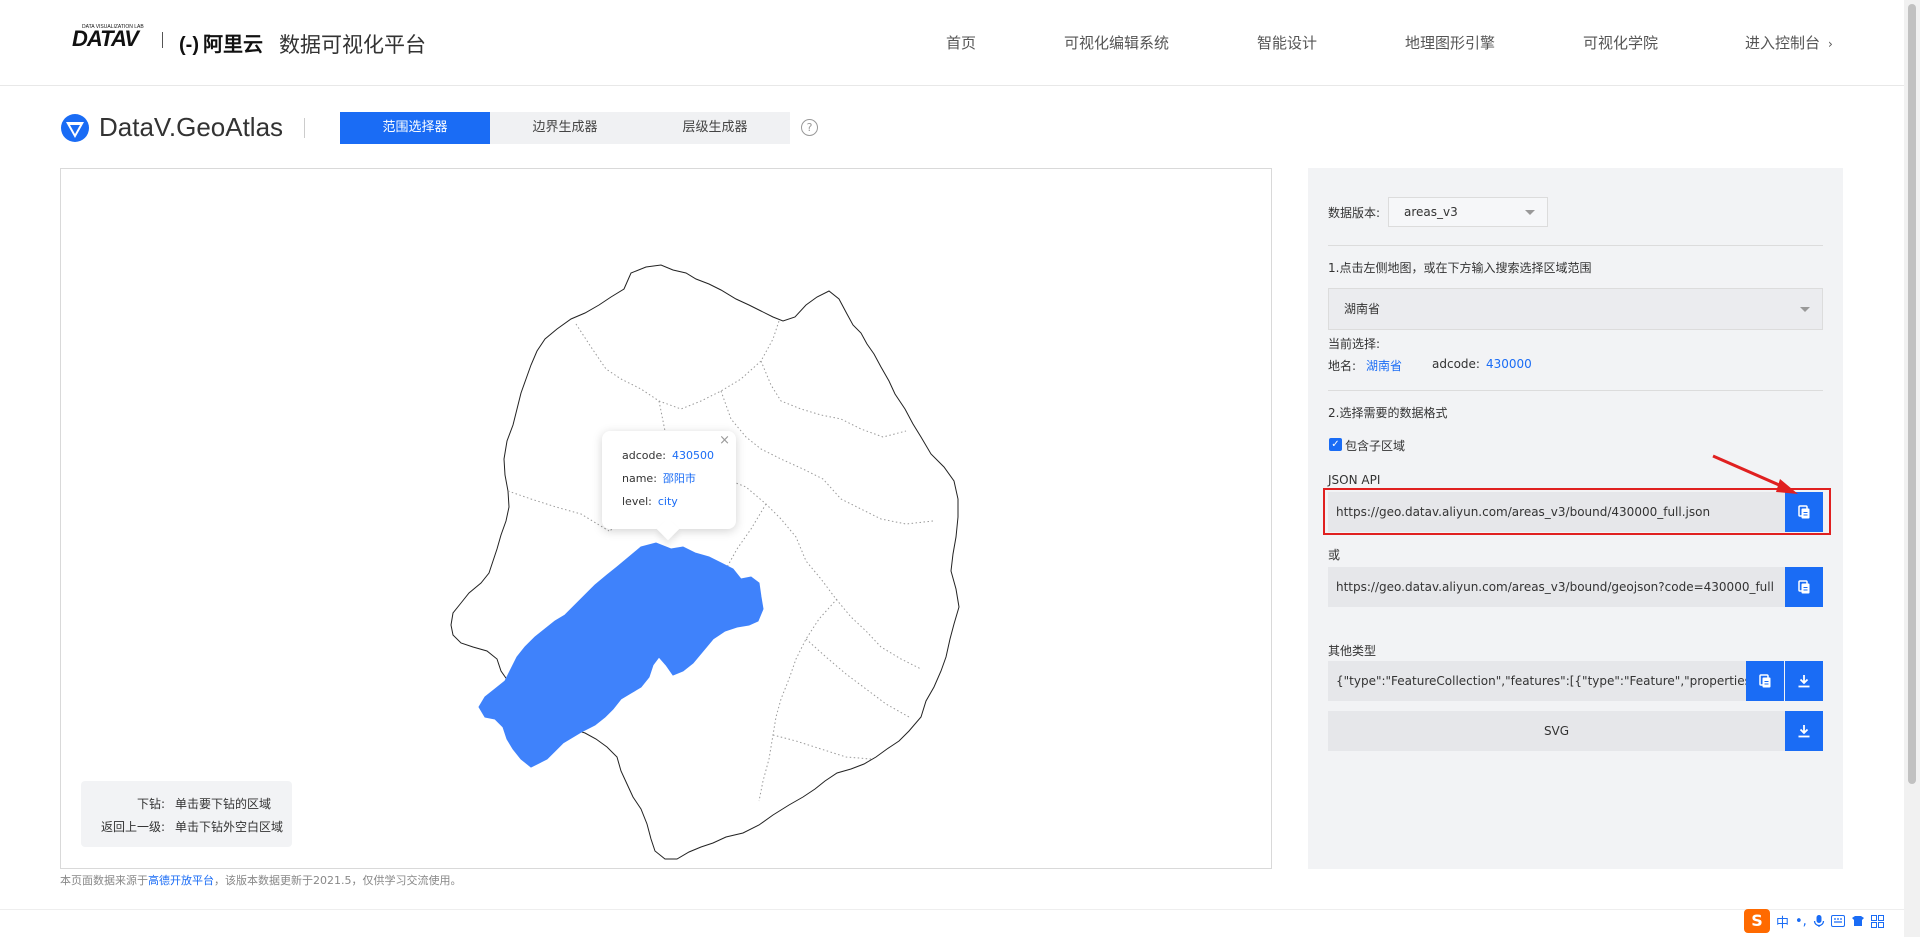 Image resolution: width=1920 pixels, height=937 pixels. I want to click on amap-link: 高德开放平台, so click(181, 880).